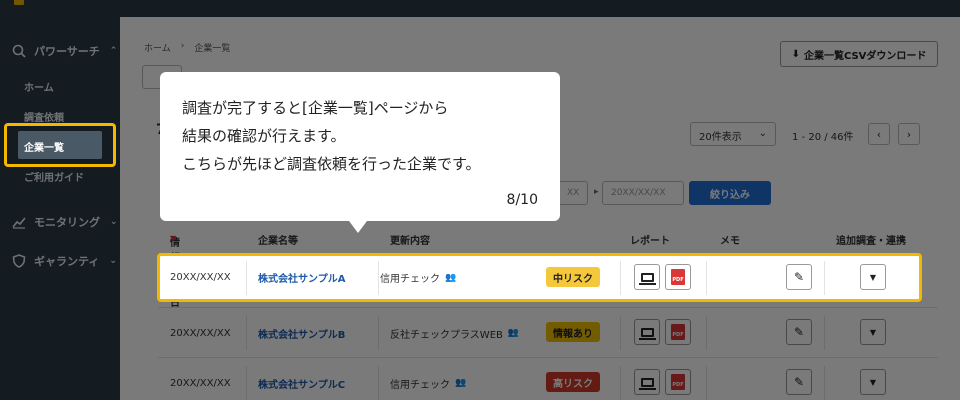 The image size is (960, 400). What do you see at coordinates (573, 277) in the screenshot?
I see `status-badge: 中リスク` at bounding box center [573, 277].